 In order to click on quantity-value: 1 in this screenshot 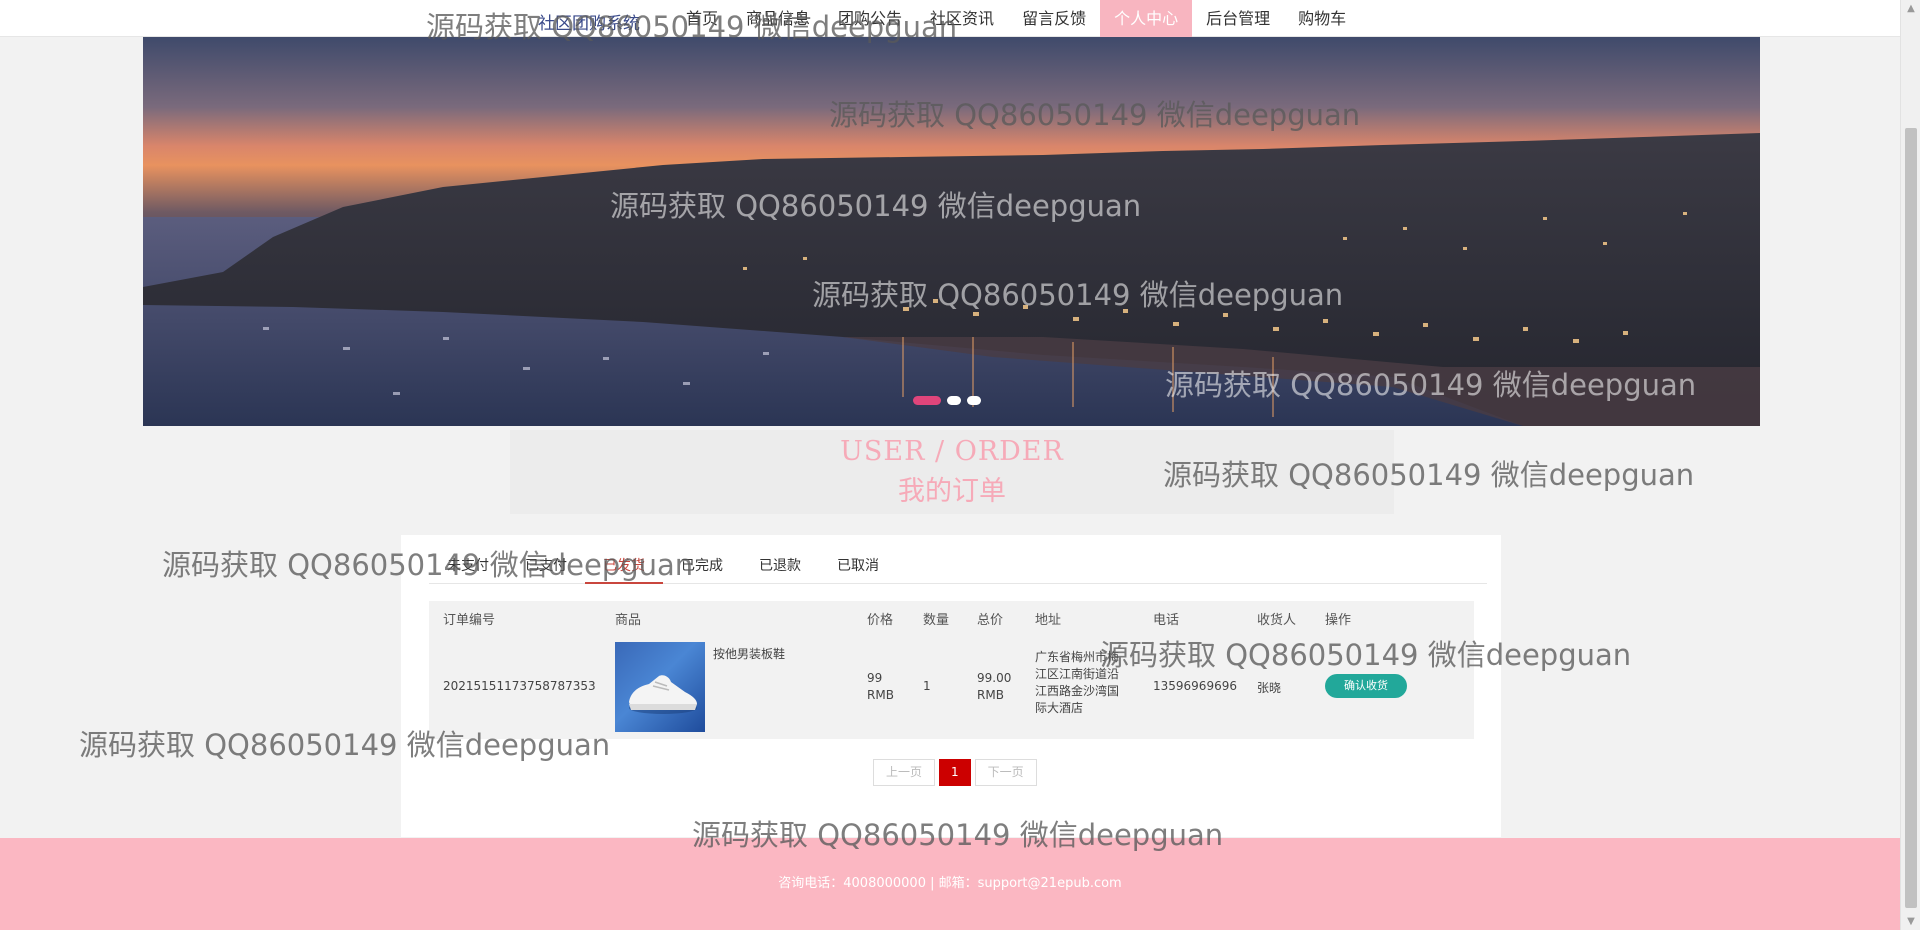, I will do `click(927, 686)`.